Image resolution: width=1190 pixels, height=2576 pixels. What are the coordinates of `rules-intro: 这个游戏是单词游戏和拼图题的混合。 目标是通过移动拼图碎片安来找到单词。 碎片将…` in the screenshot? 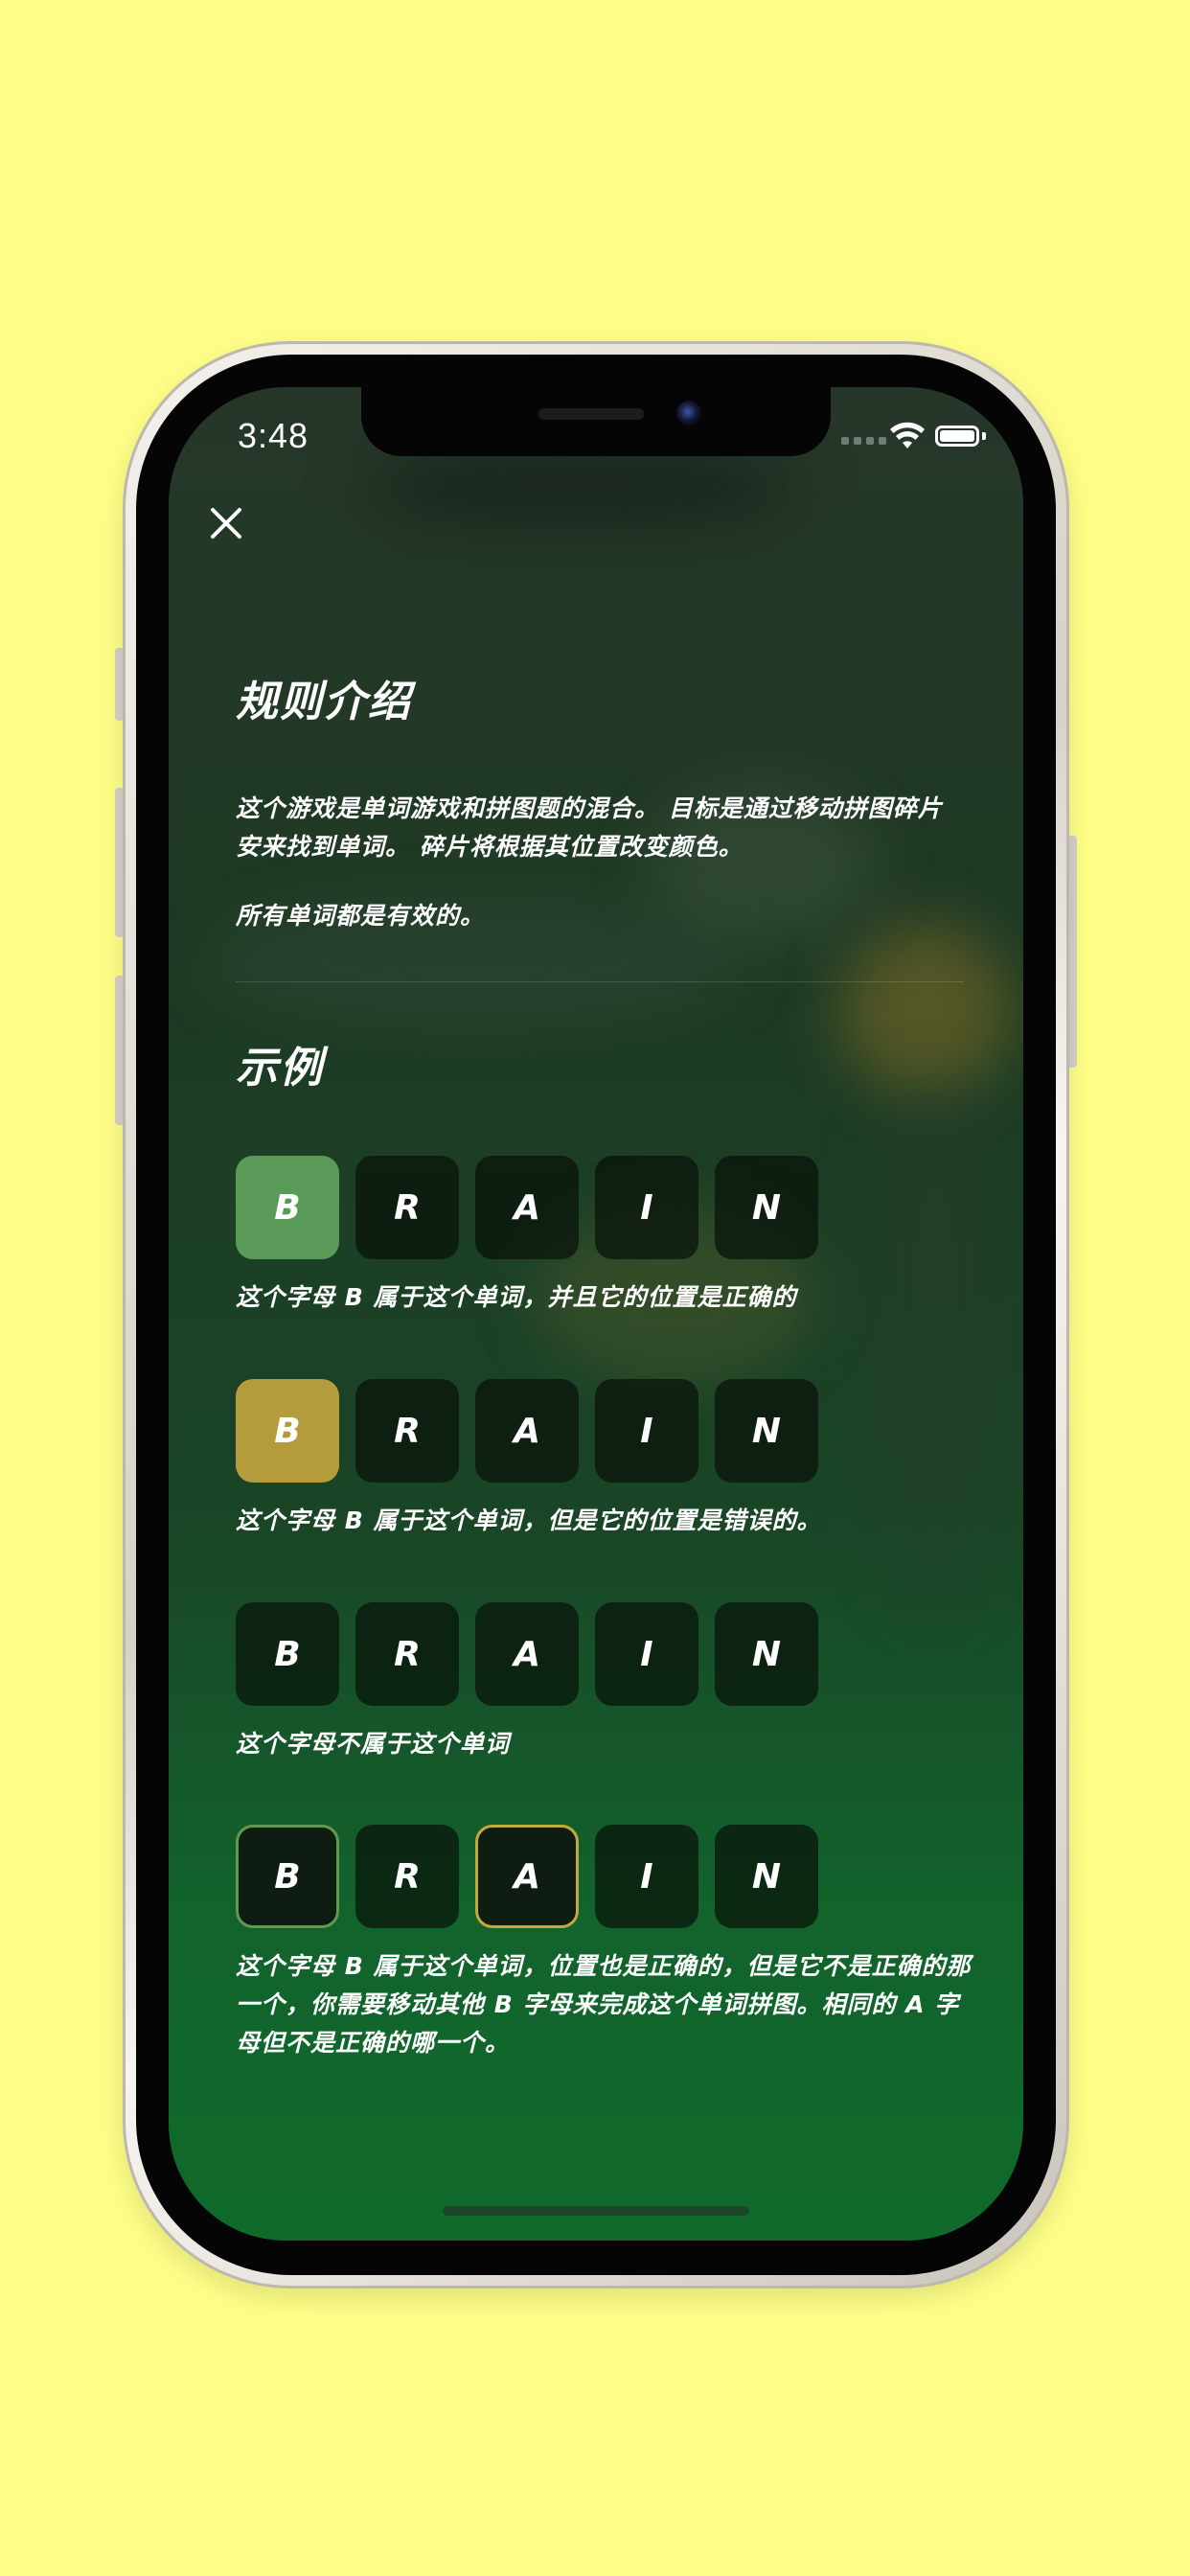 It's located at (590, 828).